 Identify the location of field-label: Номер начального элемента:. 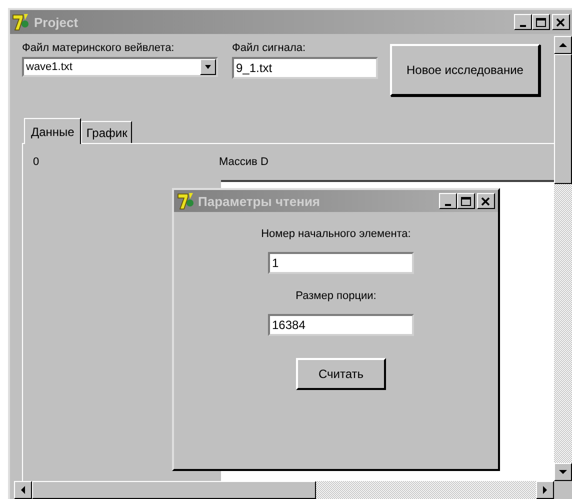
(336, 234).